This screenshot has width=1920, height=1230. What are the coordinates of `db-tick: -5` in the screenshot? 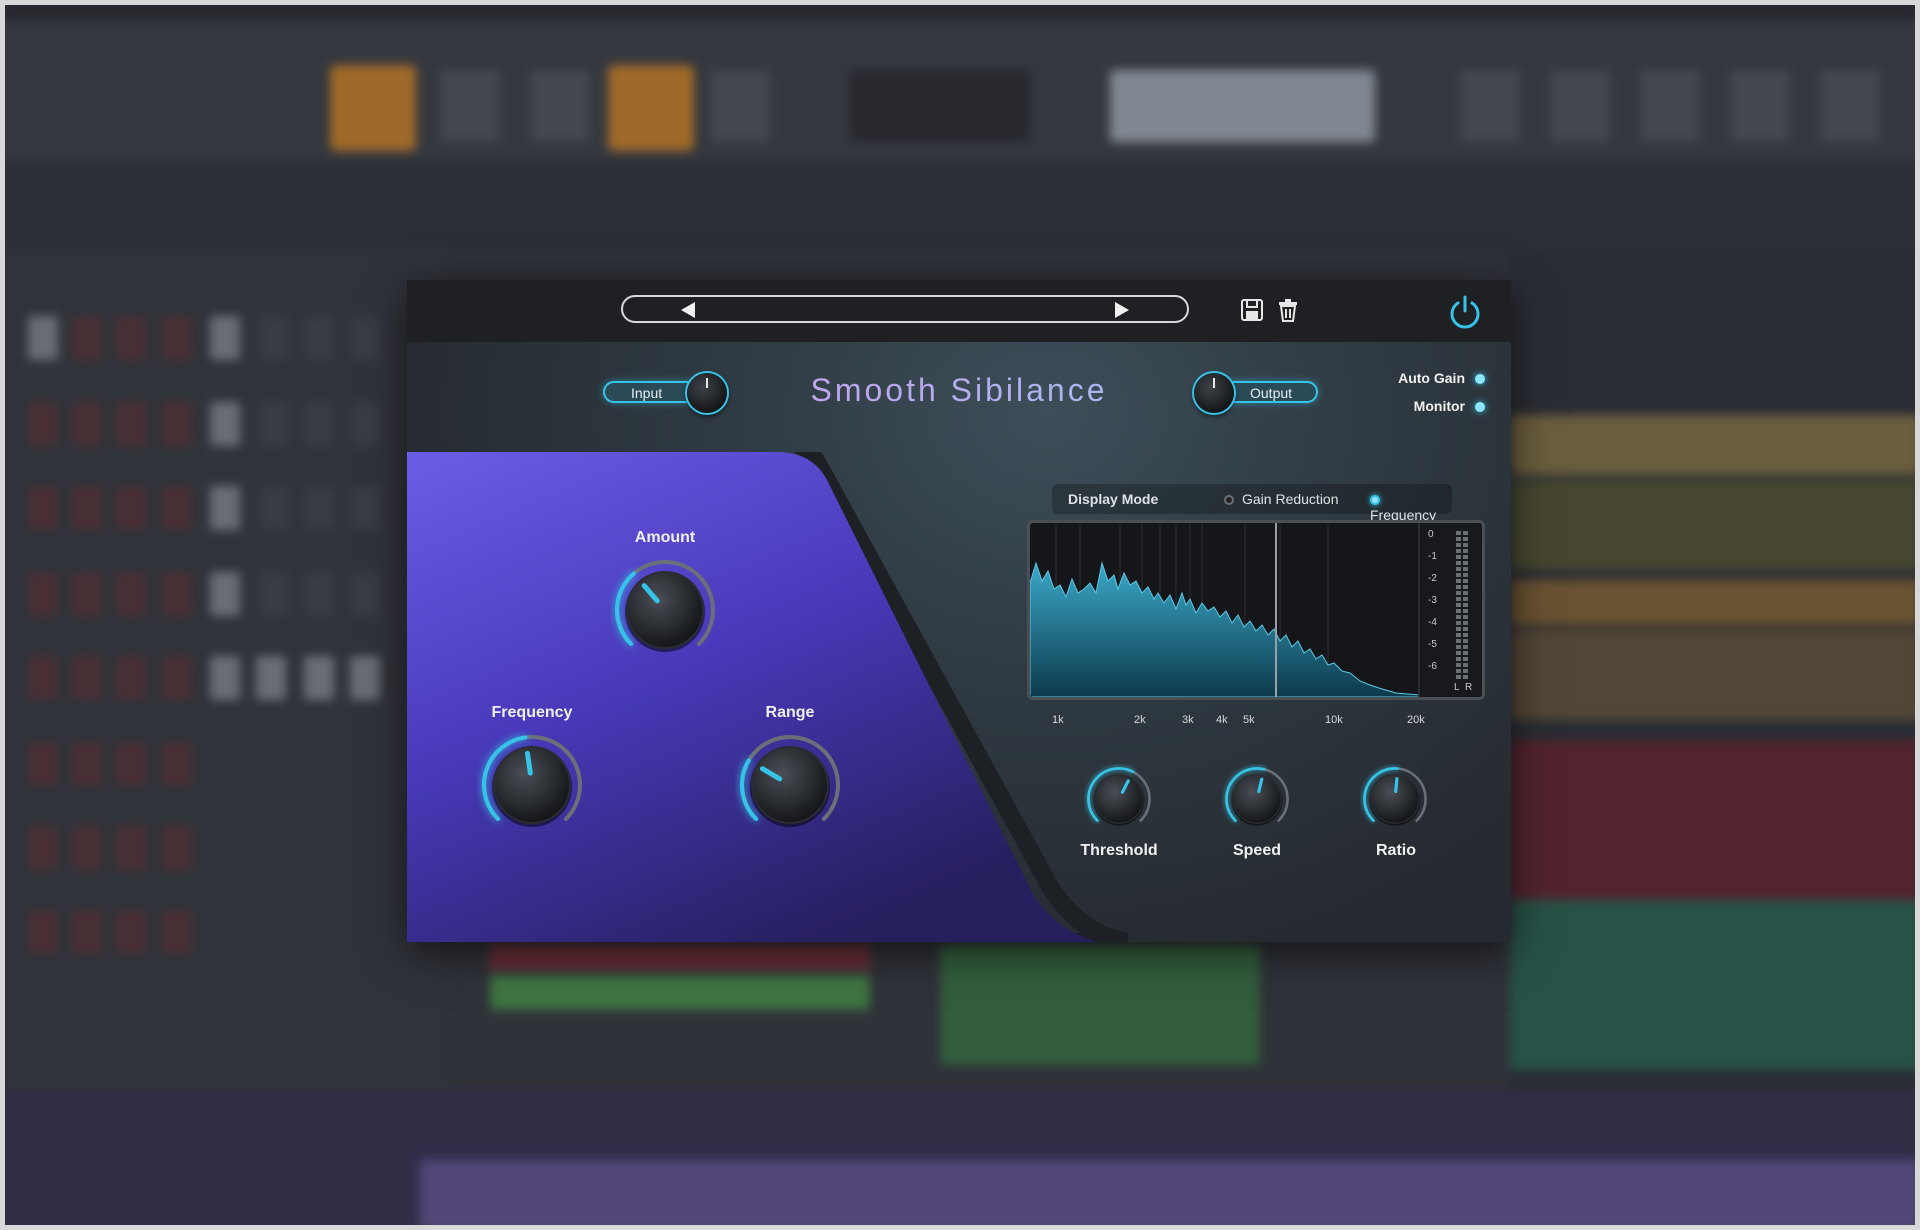 It's located at (1432, 644).